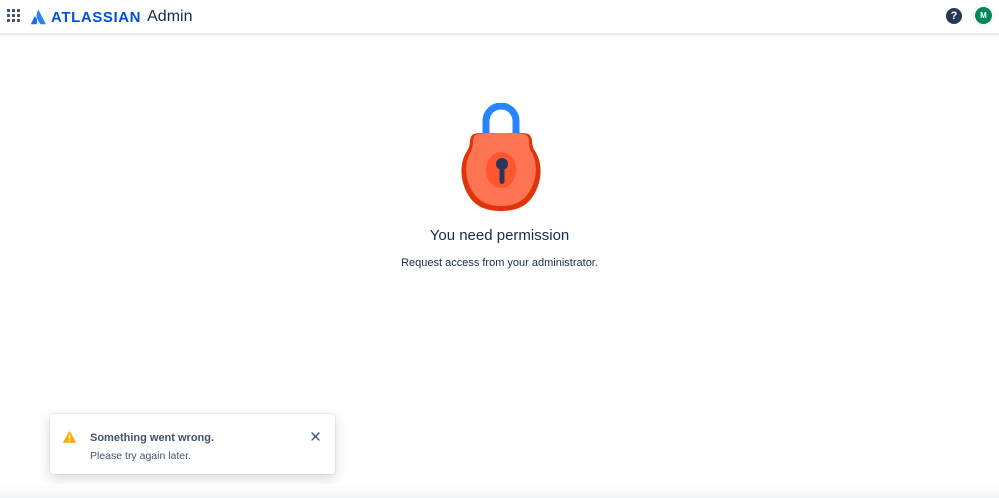 The height and width of the screenshot is (498, 999). What do you see at coordinates (38, 17) in the screenshot?
I see `atlassian-logo-icon` at bounding box center [38, 17].